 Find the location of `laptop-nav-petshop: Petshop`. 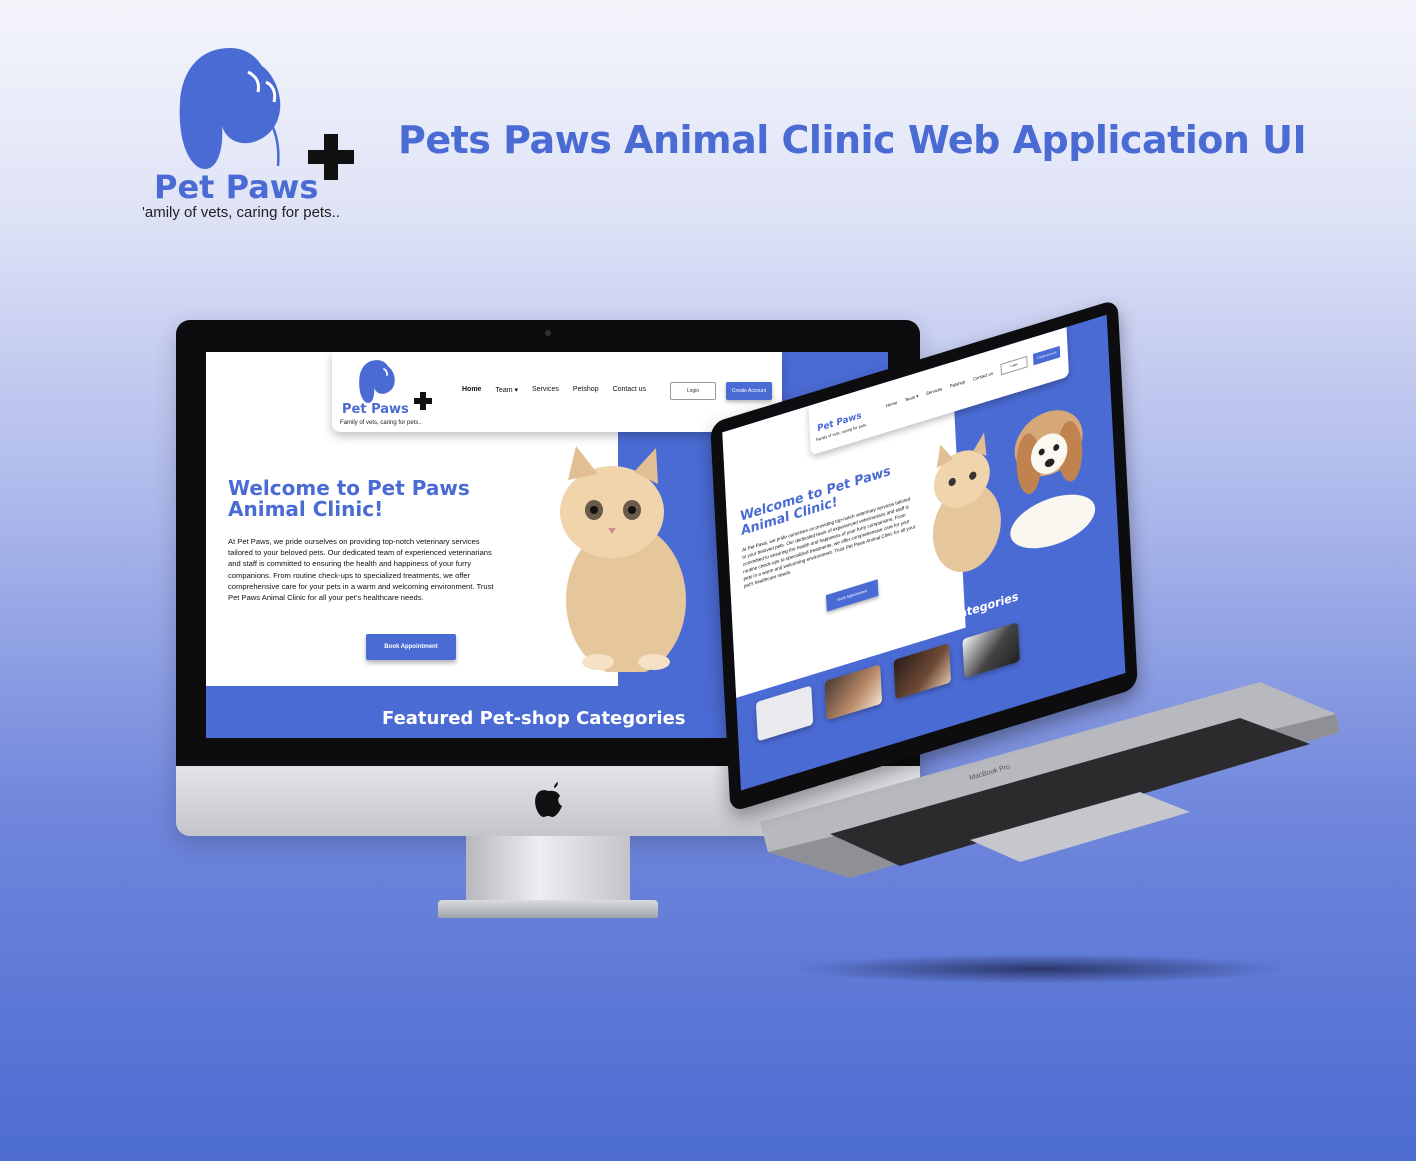

laptop-nav-petshop: Petshop is located at coordinates (958, 384).